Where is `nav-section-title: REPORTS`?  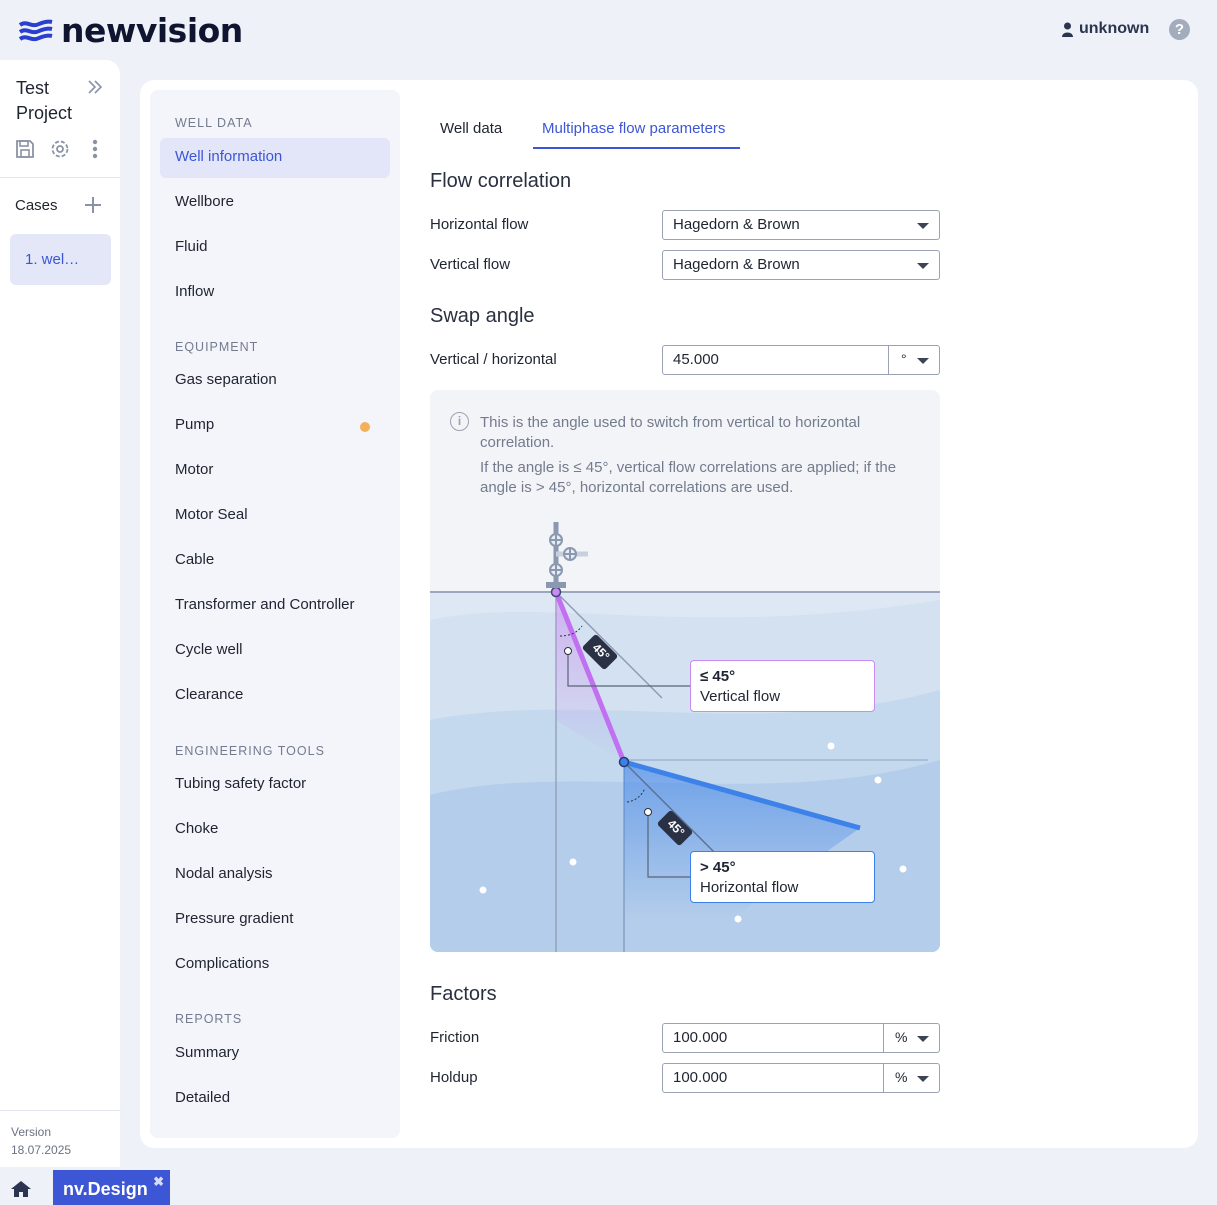 nav-section-title: REPORTS is located at coordinates (209, 1019).